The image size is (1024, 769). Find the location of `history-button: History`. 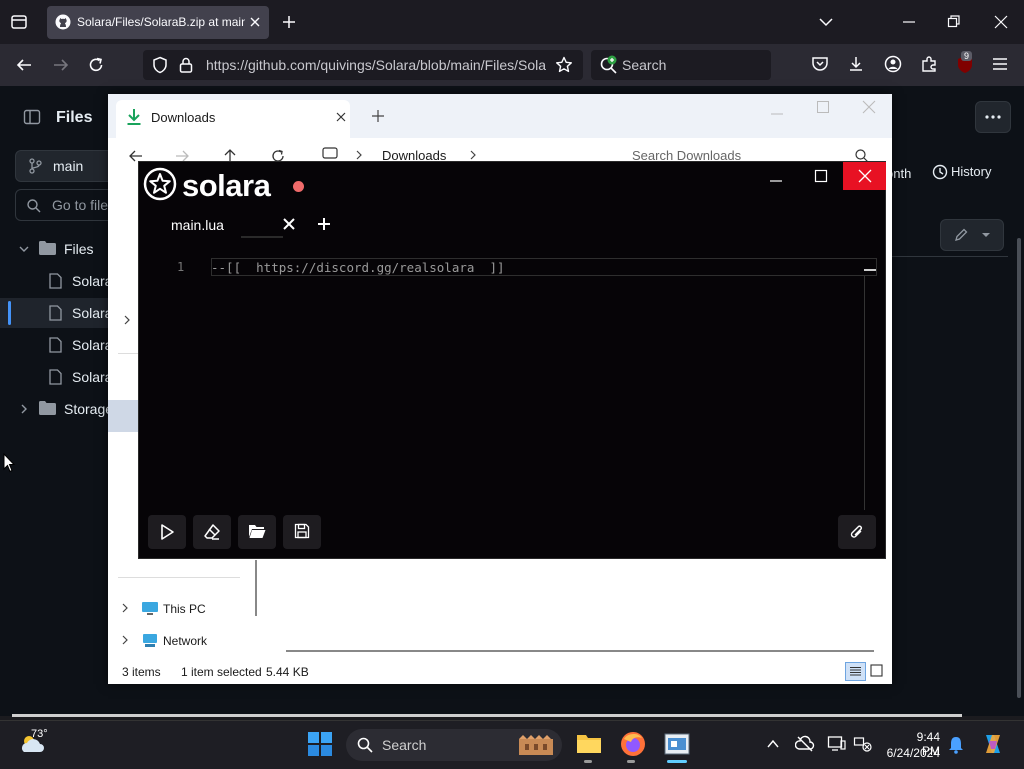

history-button: History is located at coordinates (962, 172).